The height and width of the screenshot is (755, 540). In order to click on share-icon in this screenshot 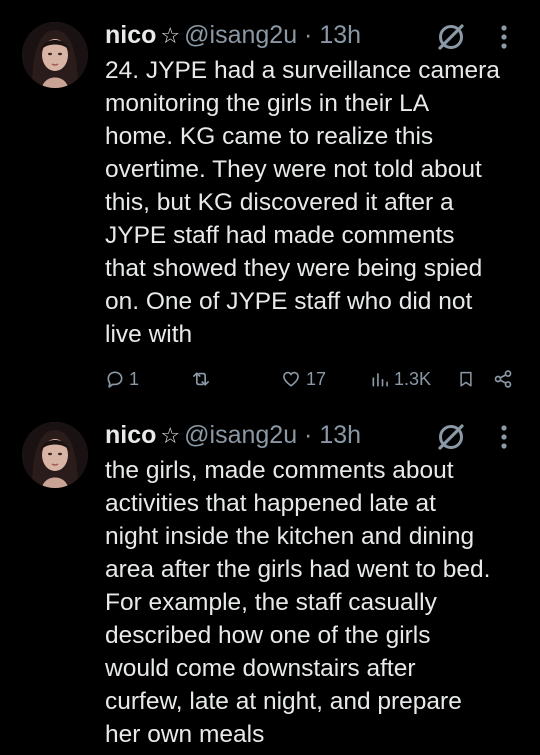, I will do `click(503, 379)`.